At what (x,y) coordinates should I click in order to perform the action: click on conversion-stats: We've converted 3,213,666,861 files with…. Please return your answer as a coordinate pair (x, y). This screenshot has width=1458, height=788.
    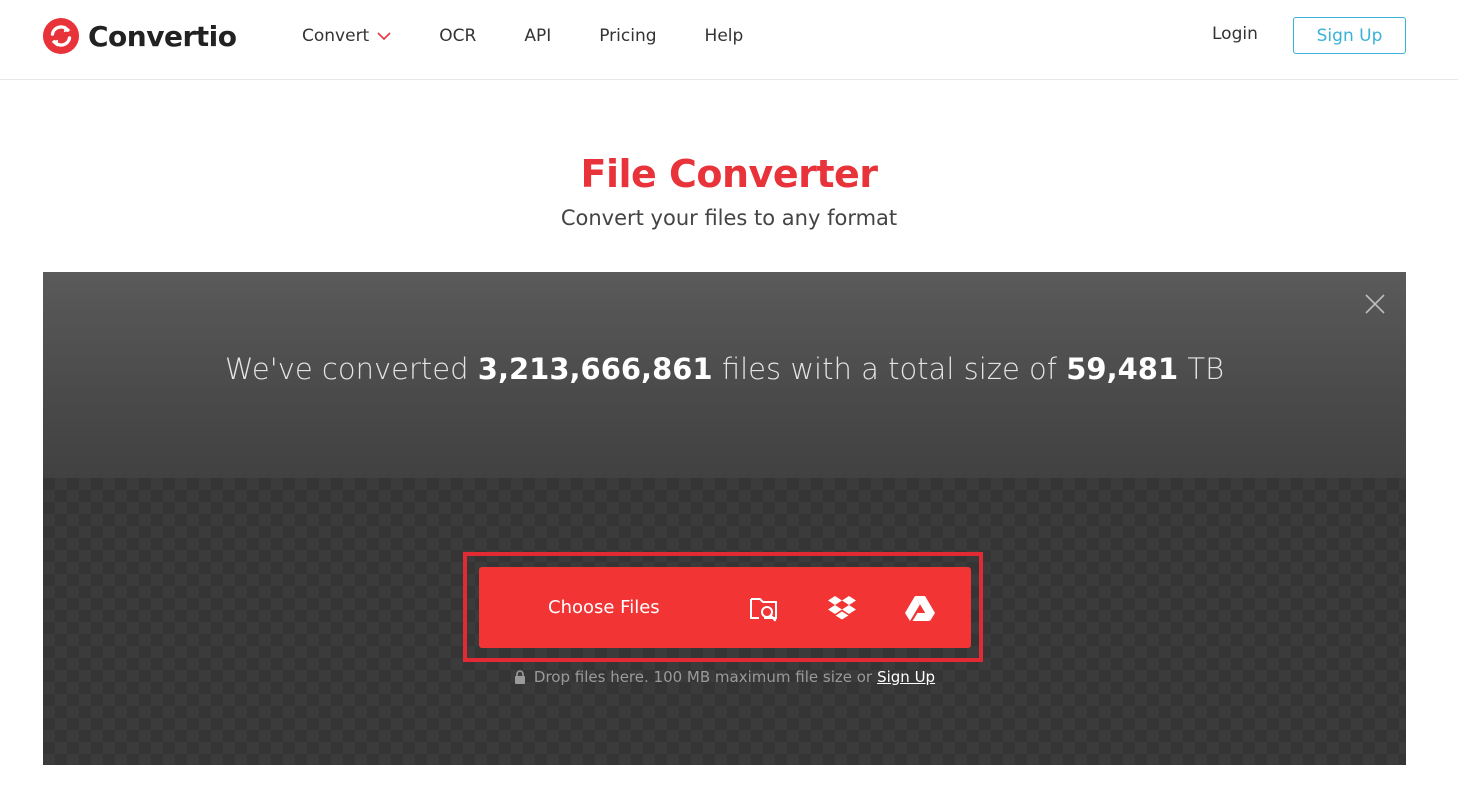
    Looking at the image, I should click on (724, 369).